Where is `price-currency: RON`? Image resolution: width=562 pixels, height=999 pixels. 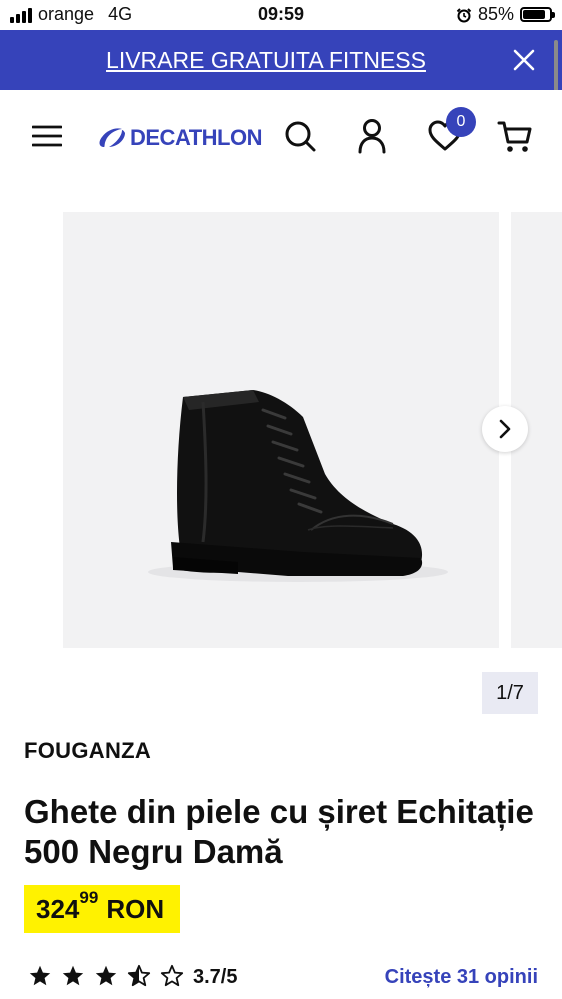
price-currency: RON is located at coordinates (135, 909).